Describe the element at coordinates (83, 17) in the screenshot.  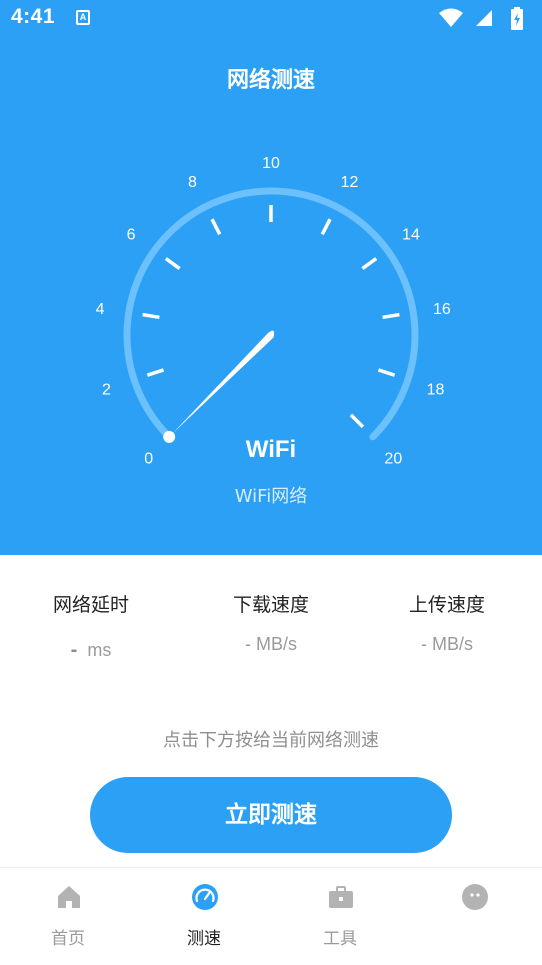
I see `a-letter-icon: A` at that location.